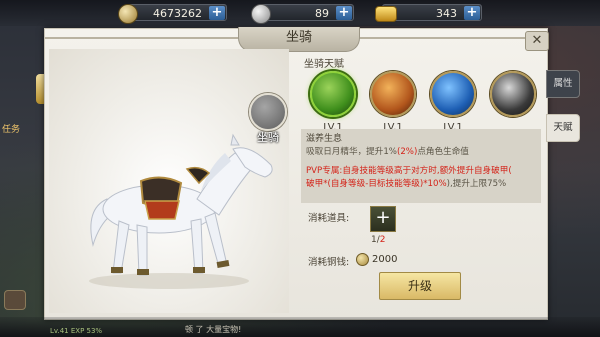  What do you see at coordinates (453, 94) in the screenshot?
I see `shield-talent-icon` at bounding box center [453, 94].